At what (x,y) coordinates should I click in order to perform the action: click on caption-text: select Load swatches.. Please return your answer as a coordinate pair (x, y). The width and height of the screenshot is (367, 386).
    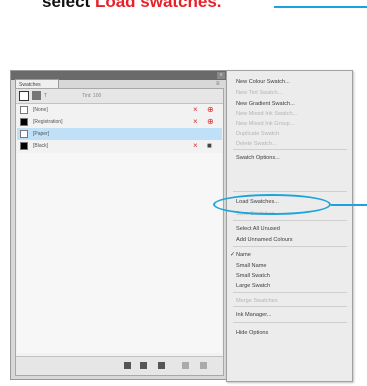
    Looking at the image, I should click on (132, 6).